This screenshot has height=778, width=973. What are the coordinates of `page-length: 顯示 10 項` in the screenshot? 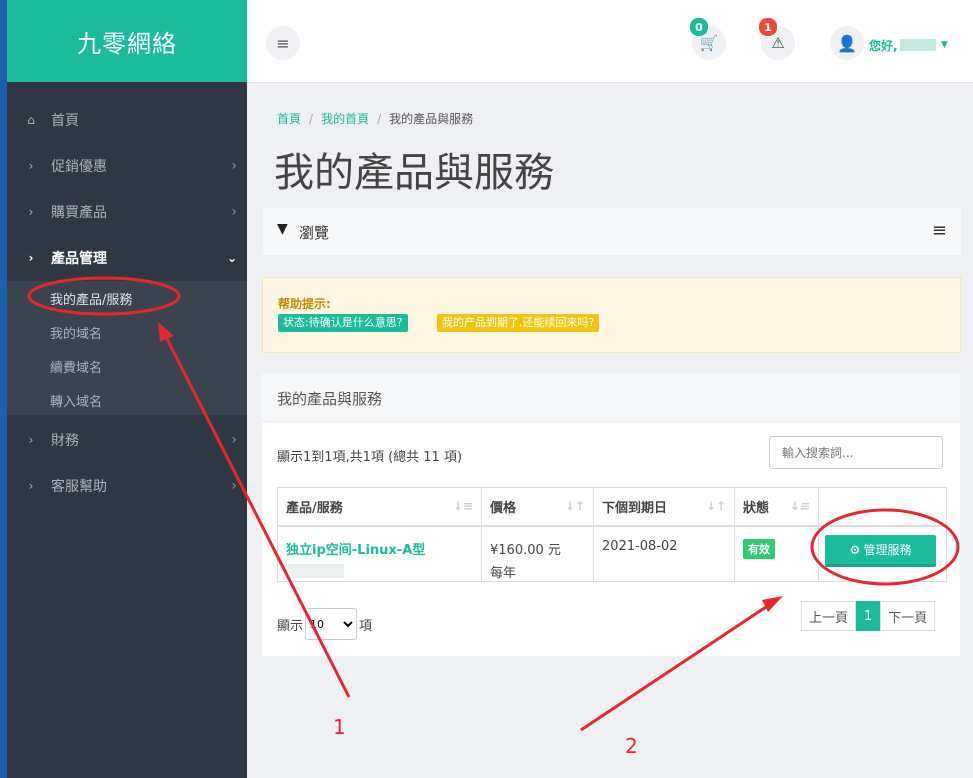 It's located at (324, 624).